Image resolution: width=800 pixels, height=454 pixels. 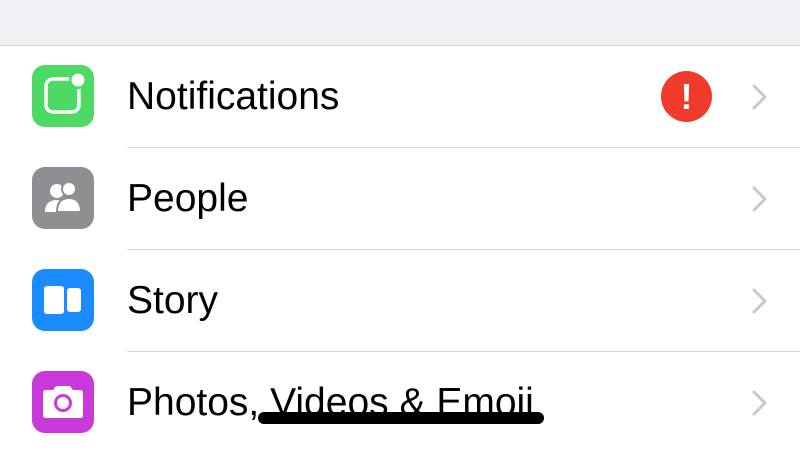 What do you see at coordinates (330, 402) in the screenshot?
I see `settings-row-label: Photos, Videos & Emoji` at bounding box center [330, 402].